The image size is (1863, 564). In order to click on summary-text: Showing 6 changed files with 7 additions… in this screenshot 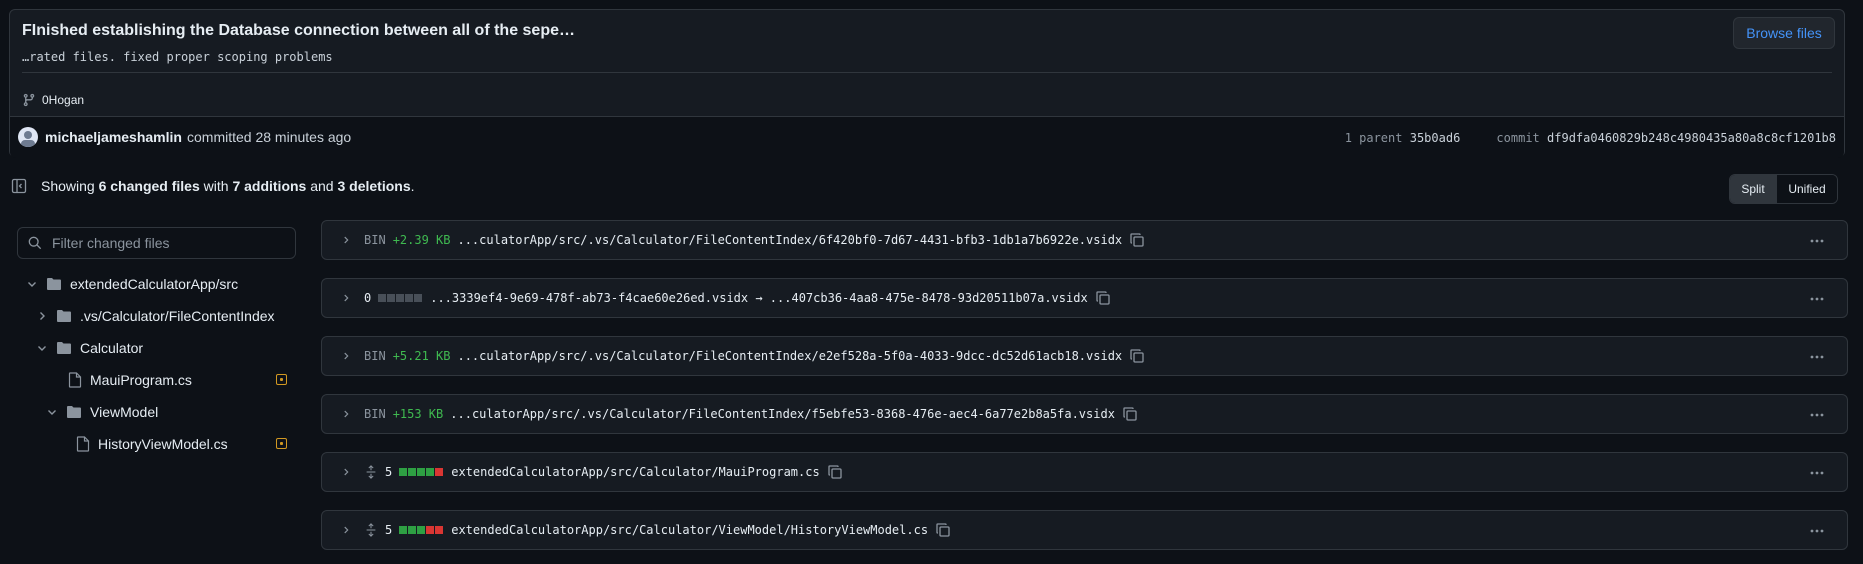, I will do `click(228, 186)`.